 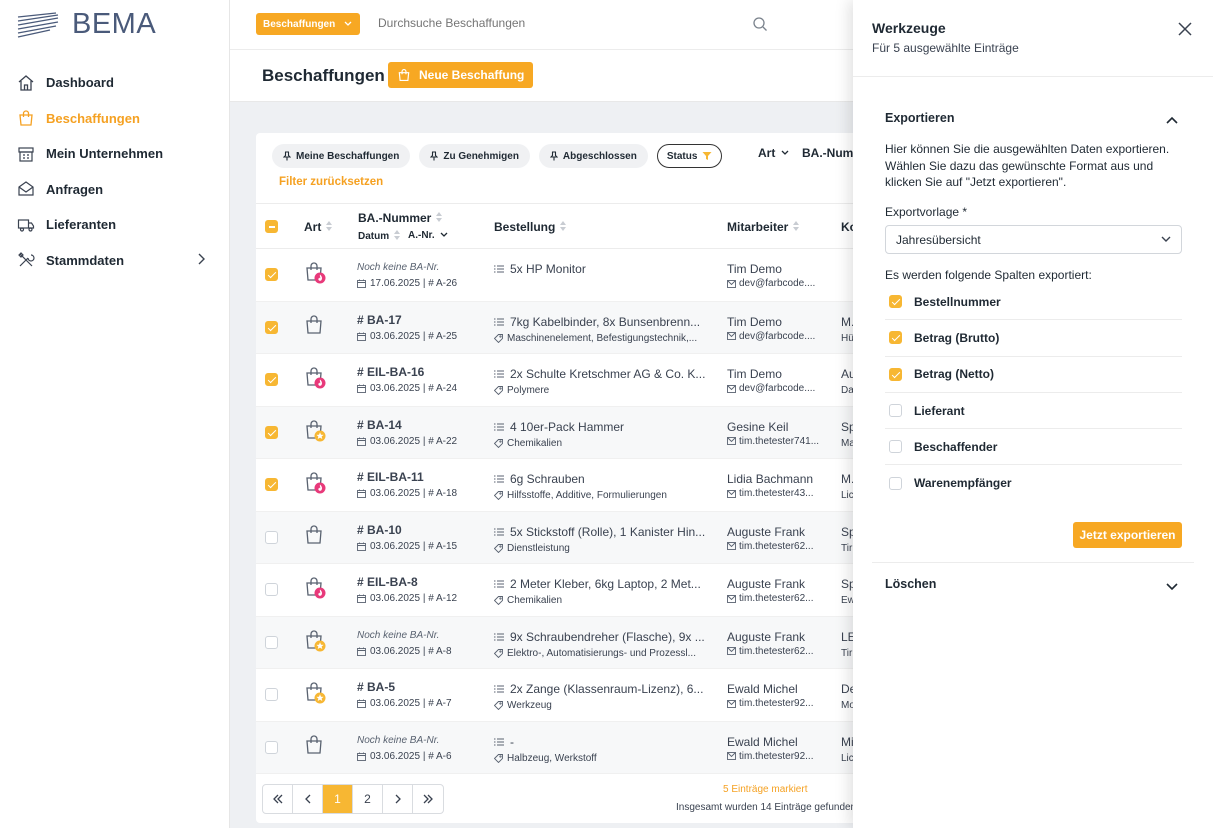 What do you see at coordinates (604, 479) in the screenshot?
I see `row-order: 6g Schrauben` at bounding box center [604, 479].